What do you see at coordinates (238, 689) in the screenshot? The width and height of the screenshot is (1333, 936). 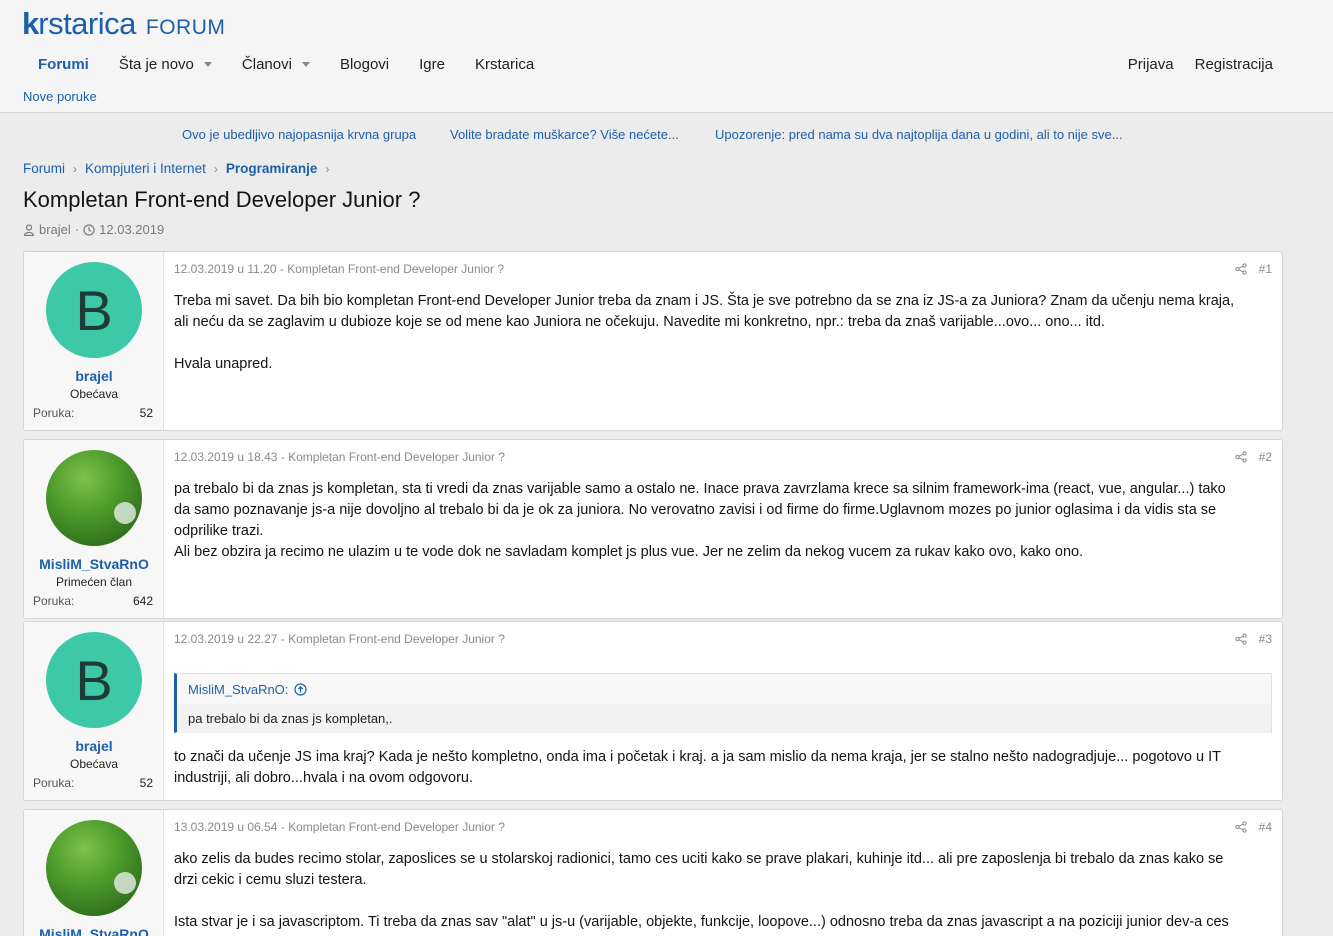 I see `quote-author-link: MisliM_StvaRnO:` at bounding box center [238, 689].